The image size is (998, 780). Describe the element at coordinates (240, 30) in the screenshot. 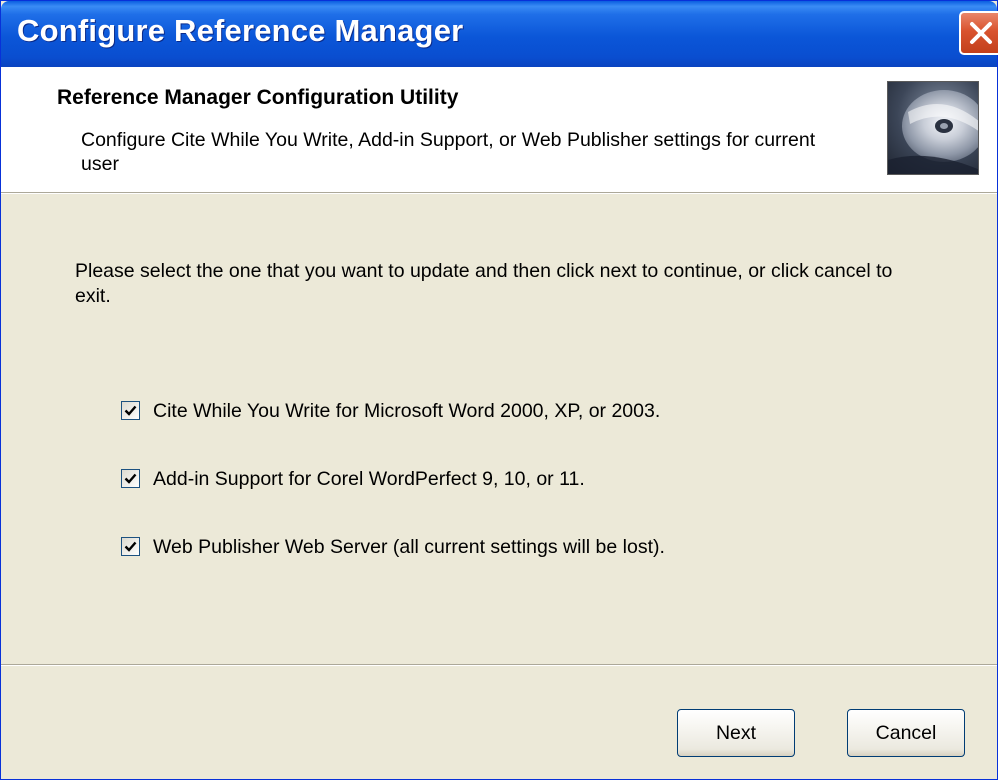

I see `window-title: Configure Reference Manager` at that location.